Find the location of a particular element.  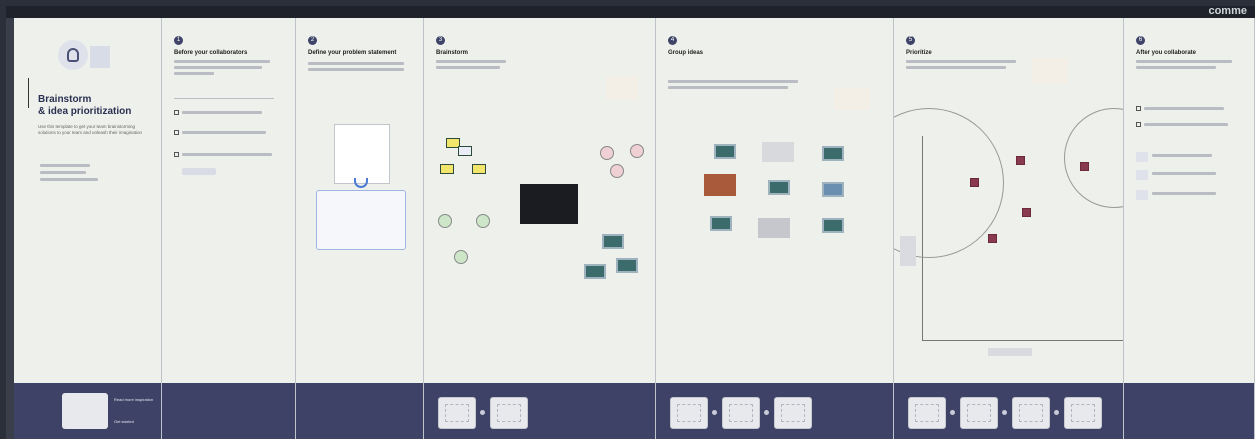

x-axis is located at coordinates (1022, 340).